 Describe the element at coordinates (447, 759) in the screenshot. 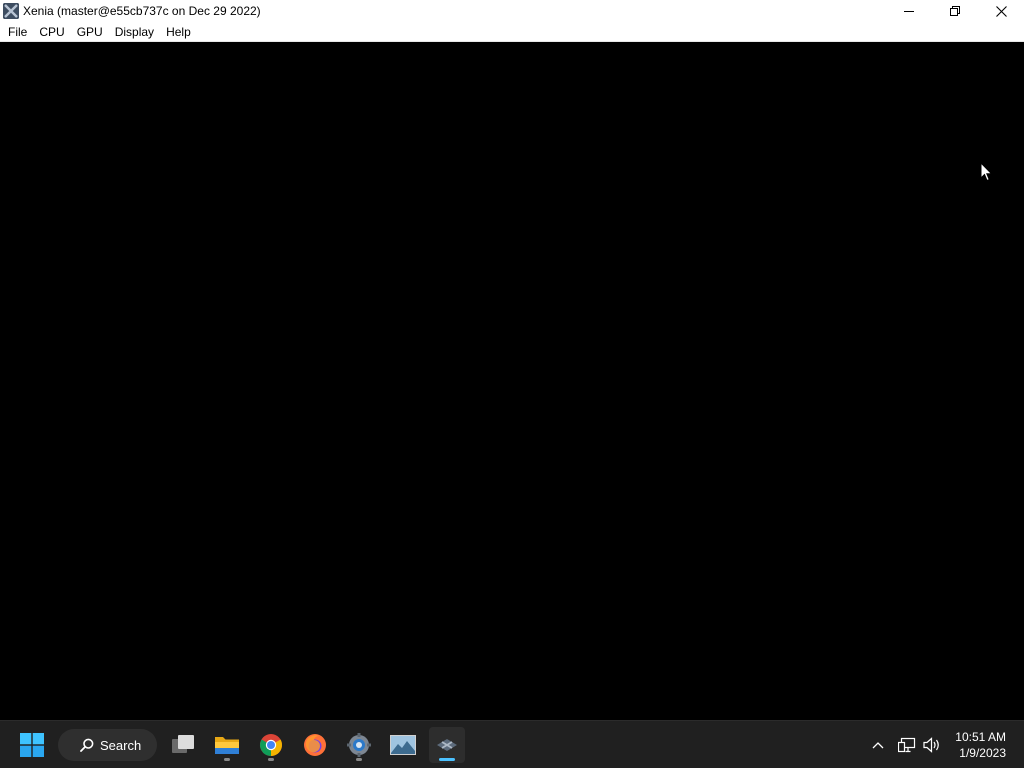

I see `active-indicator` at that location.